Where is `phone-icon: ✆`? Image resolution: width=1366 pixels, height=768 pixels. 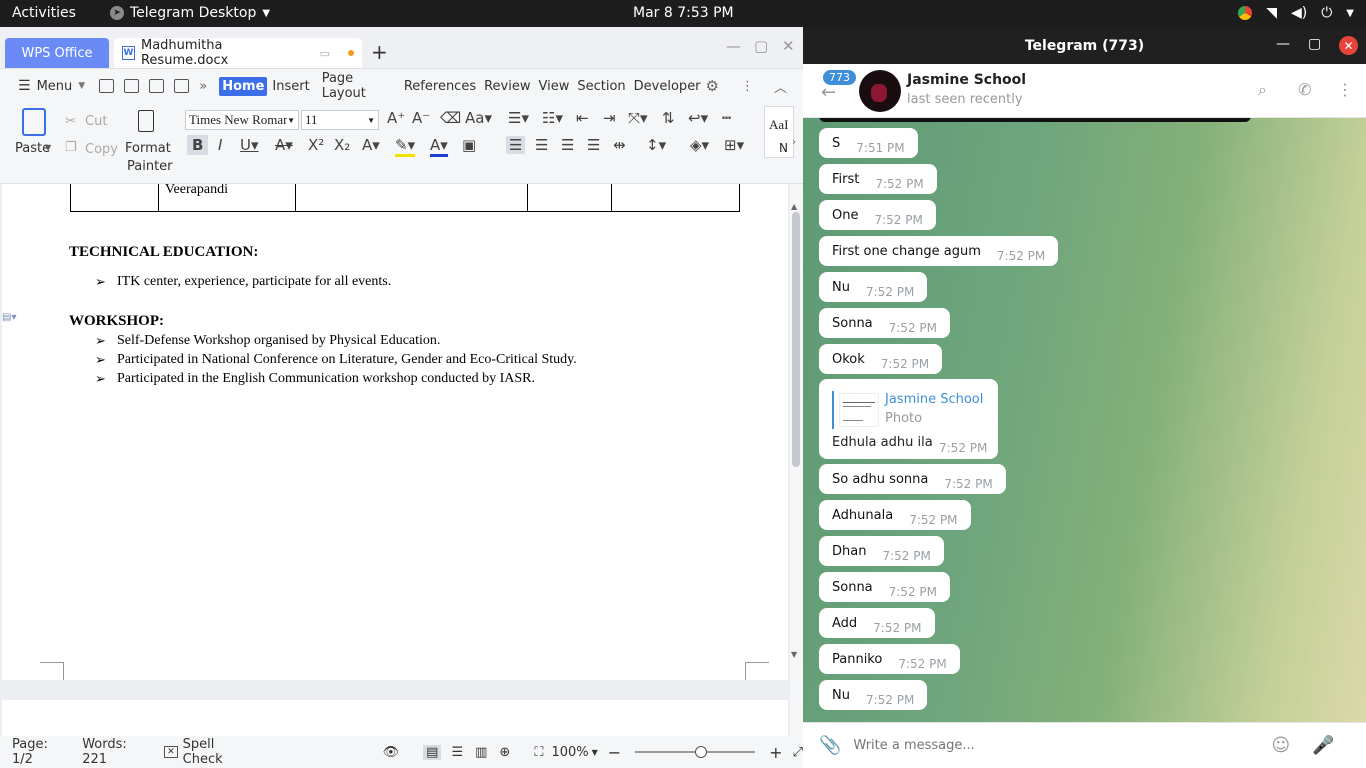 phone-icon: ✆ is located at coordinates (1304, 89).